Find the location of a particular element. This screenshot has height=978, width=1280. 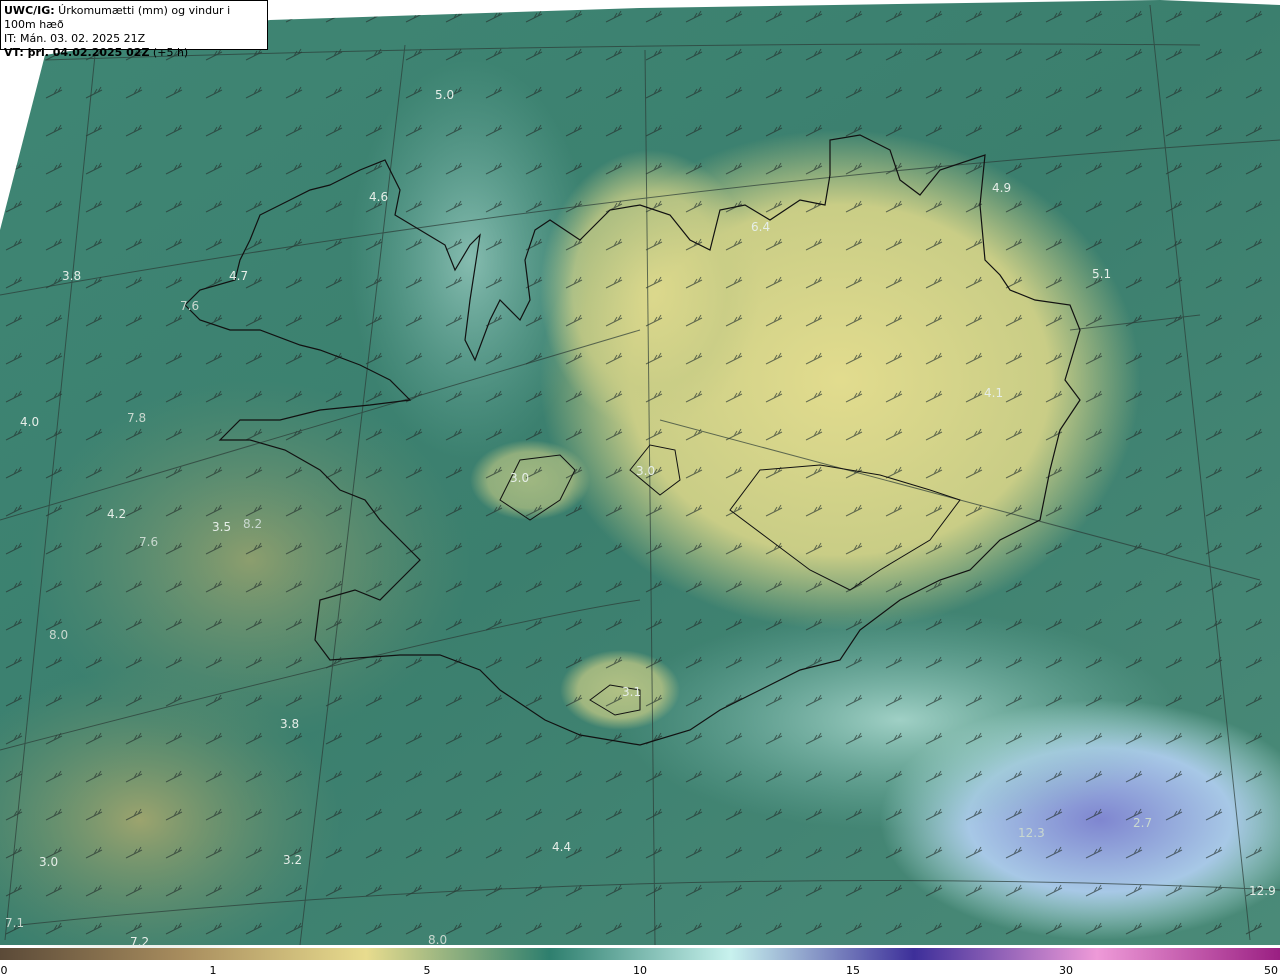

colorbar-tick: 0 is located at coordinates (4, 970).